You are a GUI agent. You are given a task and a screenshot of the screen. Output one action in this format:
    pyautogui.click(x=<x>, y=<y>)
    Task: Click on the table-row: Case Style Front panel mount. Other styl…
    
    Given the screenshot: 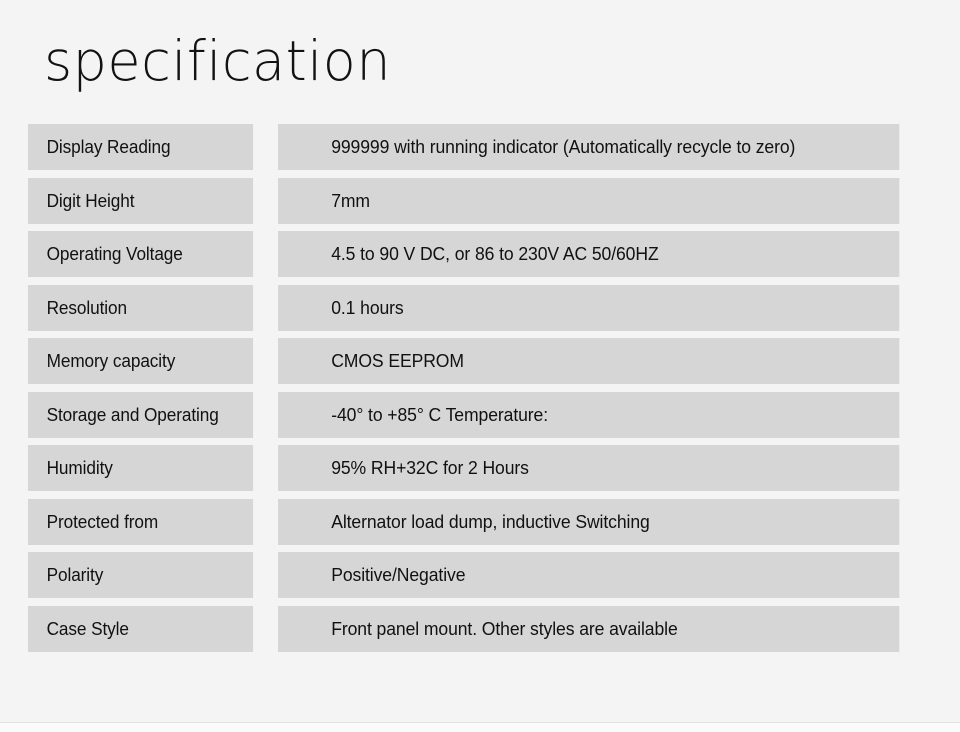 What is the action you would take?
    pyautogui.click(x=480, y=628)
    